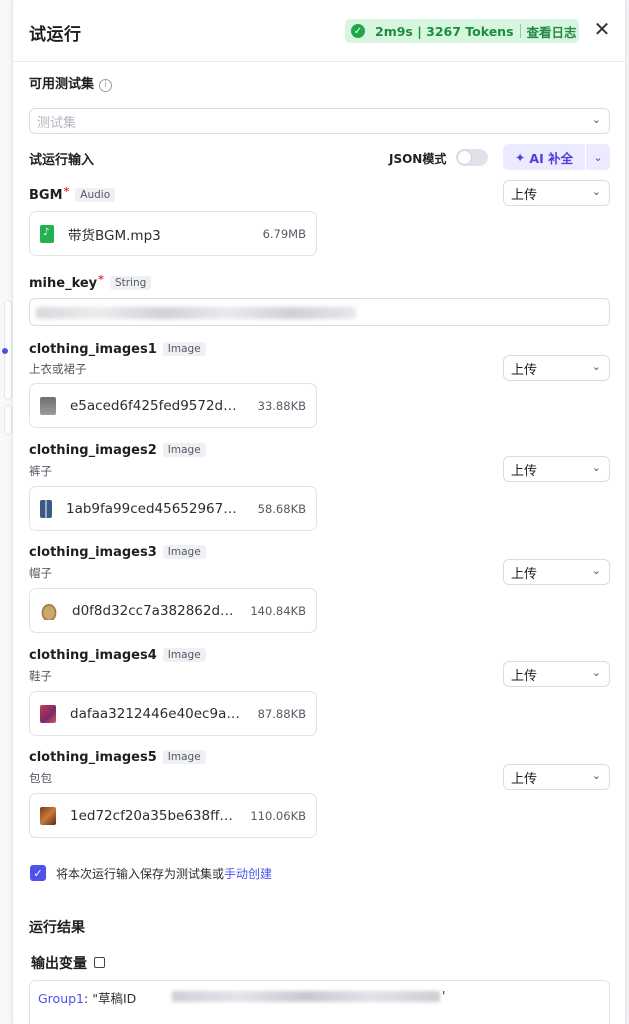 The width and height of the screenshot is (629, 1024). Describe the element at coordinates (40, 676) in the screenshot. I see `img4-desc: 鞋子` at that location.